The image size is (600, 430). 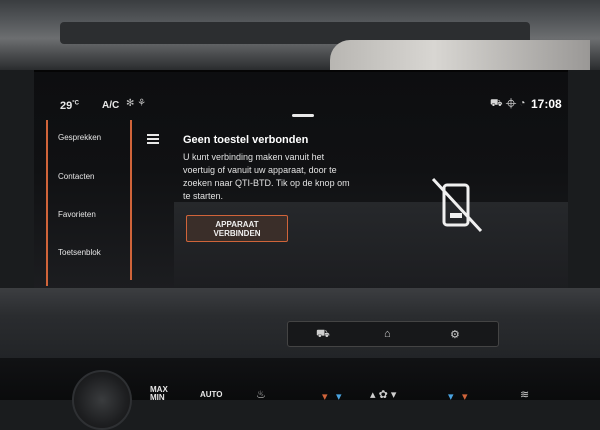 What do you see at coordinates (77, 214) in the screenshot?
I see `sidebar-item-favorieten: Favorieten` at bounding box center [77, 214].